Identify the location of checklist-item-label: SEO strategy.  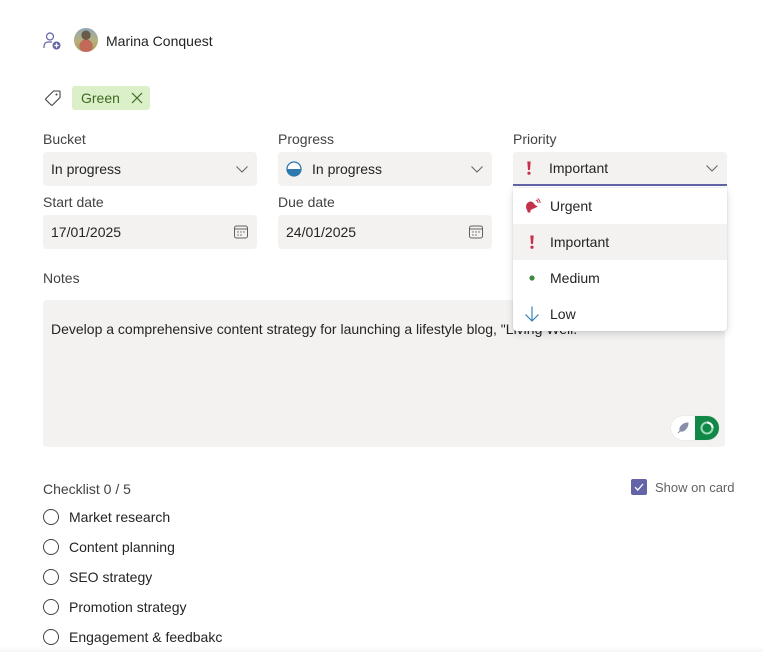
(110, 577).